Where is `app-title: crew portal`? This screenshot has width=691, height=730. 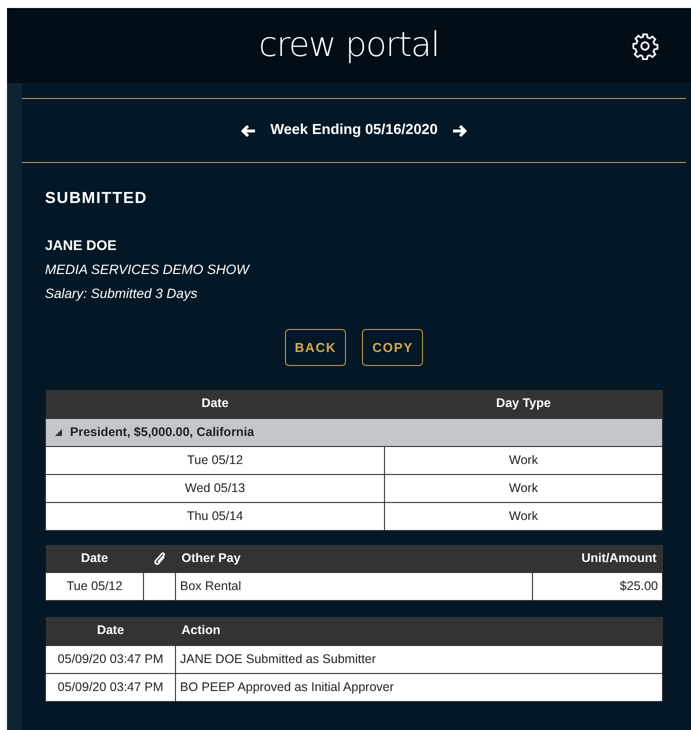 app-title: crew portal is located at coordinates (349, 45).